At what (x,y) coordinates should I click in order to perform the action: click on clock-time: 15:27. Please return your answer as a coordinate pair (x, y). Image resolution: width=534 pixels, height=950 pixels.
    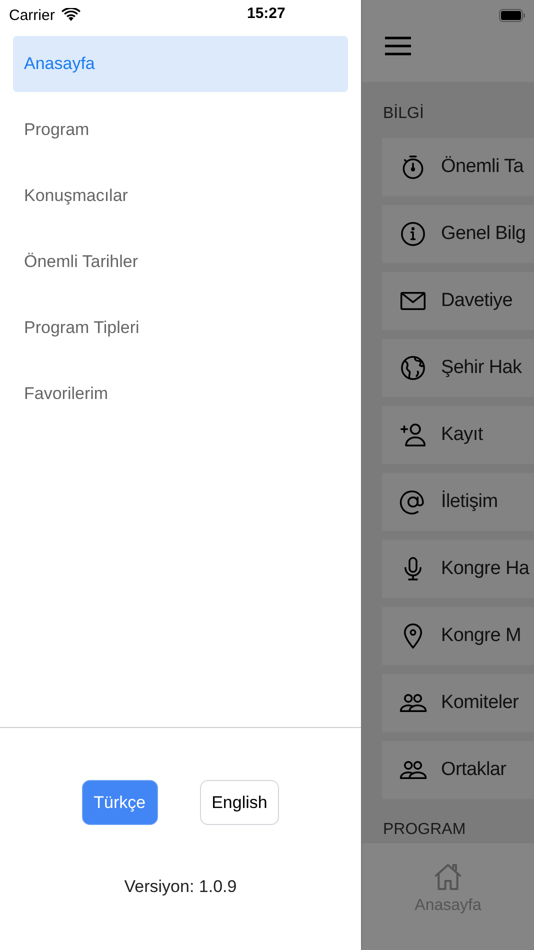
    Looking at the image, I should click on (266, 13).